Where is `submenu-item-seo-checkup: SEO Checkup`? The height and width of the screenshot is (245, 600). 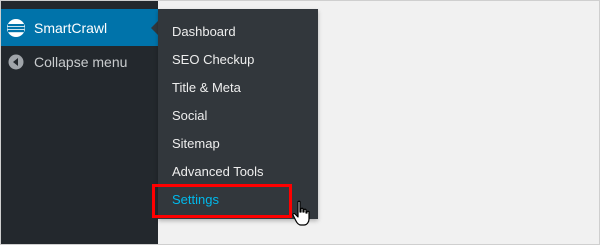
submenu-item-seo-checkup: SEO Checkup is located at coordinates (213, 60).